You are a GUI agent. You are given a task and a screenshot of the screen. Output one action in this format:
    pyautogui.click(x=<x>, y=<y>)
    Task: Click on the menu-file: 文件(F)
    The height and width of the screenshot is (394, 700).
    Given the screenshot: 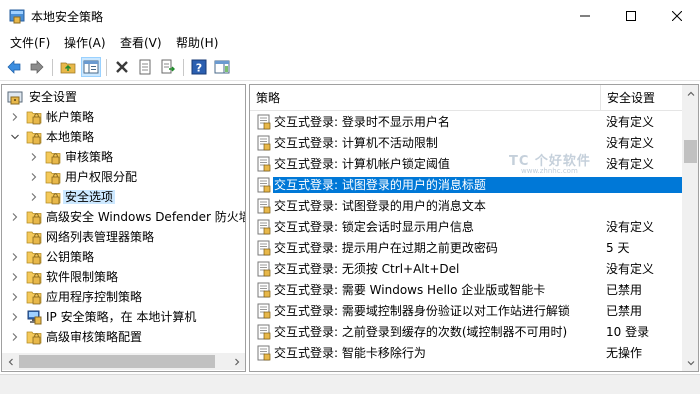 What is the action you would take?
    pyautogui.click(x=30, y=43)
    